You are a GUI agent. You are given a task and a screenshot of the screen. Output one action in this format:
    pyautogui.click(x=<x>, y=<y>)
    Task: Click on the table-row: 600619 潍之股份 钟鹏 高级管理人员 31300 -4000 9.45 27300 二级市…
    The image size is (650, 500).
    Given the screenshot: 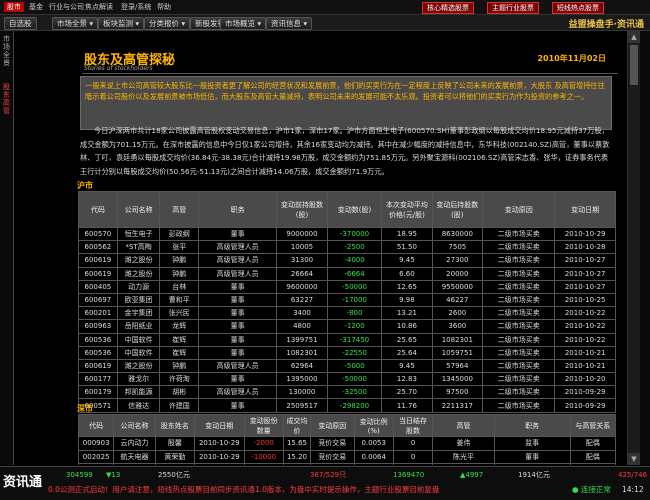 What is the action you would take?
    pyautogui.click(x=347, y=260)
    